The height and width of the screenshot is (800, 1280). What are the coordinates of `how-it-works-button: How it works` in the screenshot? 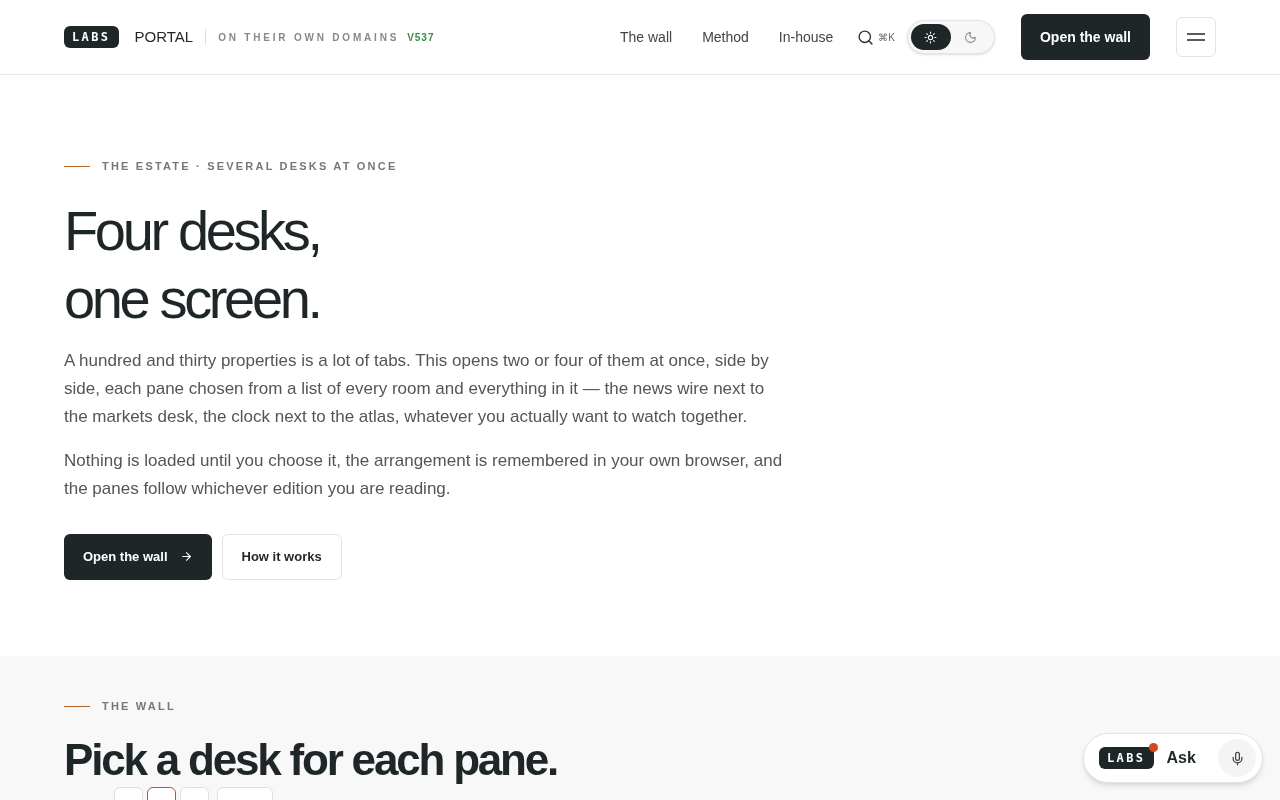 It's located at (281, 556).